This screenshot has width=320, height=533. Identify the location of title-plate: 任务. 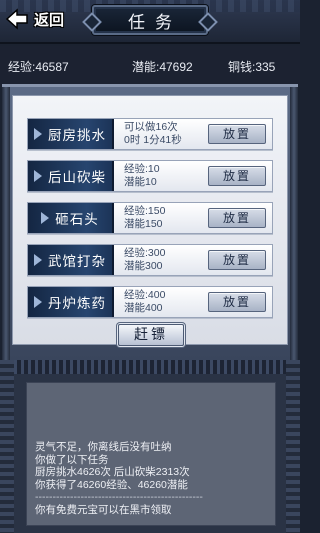
(150, 20).